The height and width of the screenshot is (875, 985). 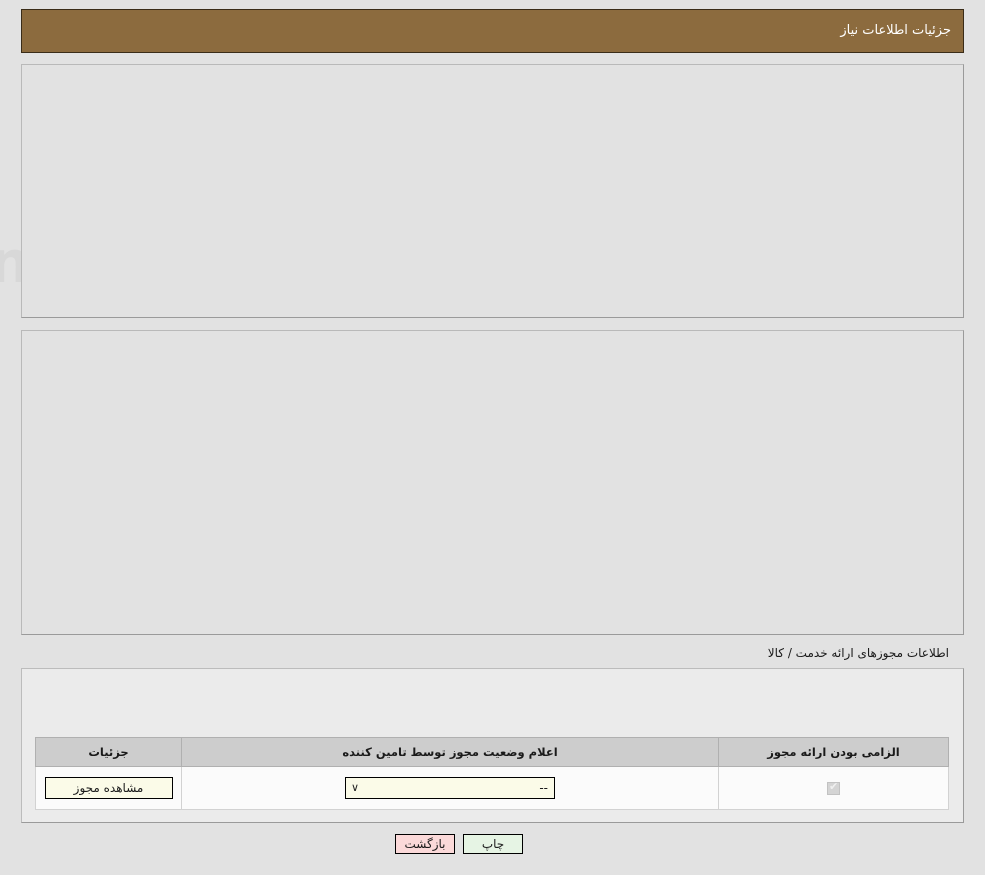 What do you see at coordinates (425, 844) in the screenshot?
I see `back-button: بازگشت` at bounding box center [425, 844].